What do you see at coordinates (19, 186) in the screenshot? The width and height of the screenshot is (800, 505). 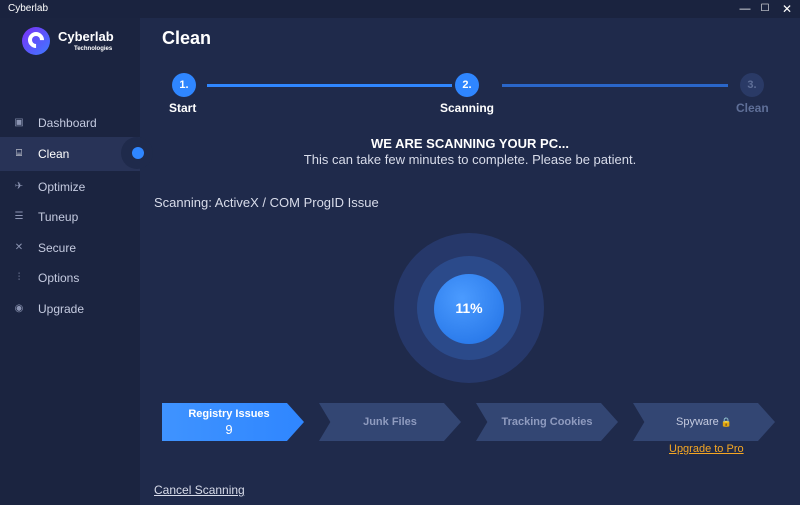 I see `rocket-icon: ✈` at bounding box center [19, 186].